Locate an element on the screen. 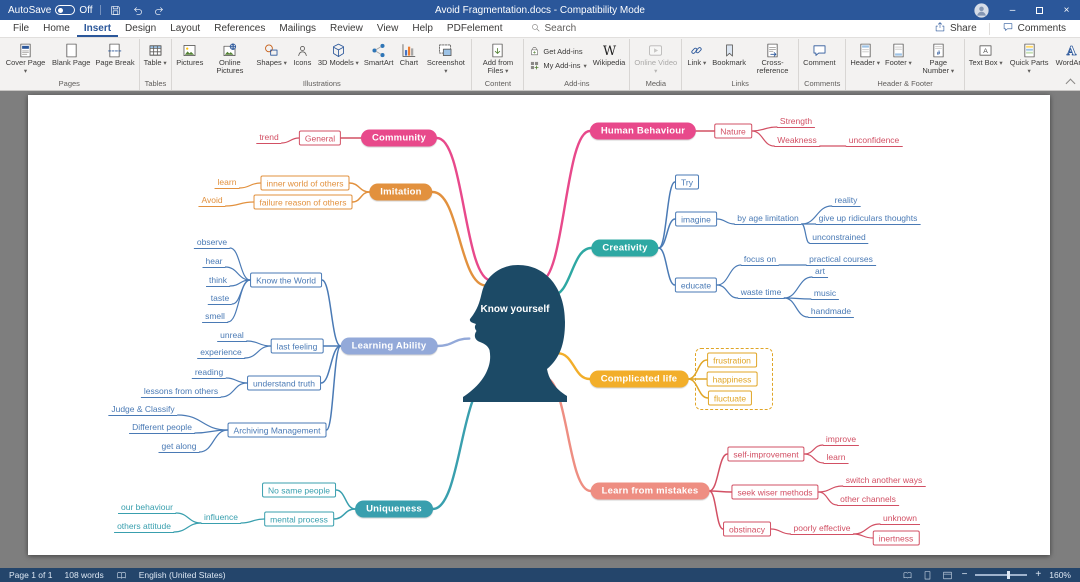 The width and height of the screenshot is (1080, 582). tab-layout: Layout is located at coordinates (185, 28).